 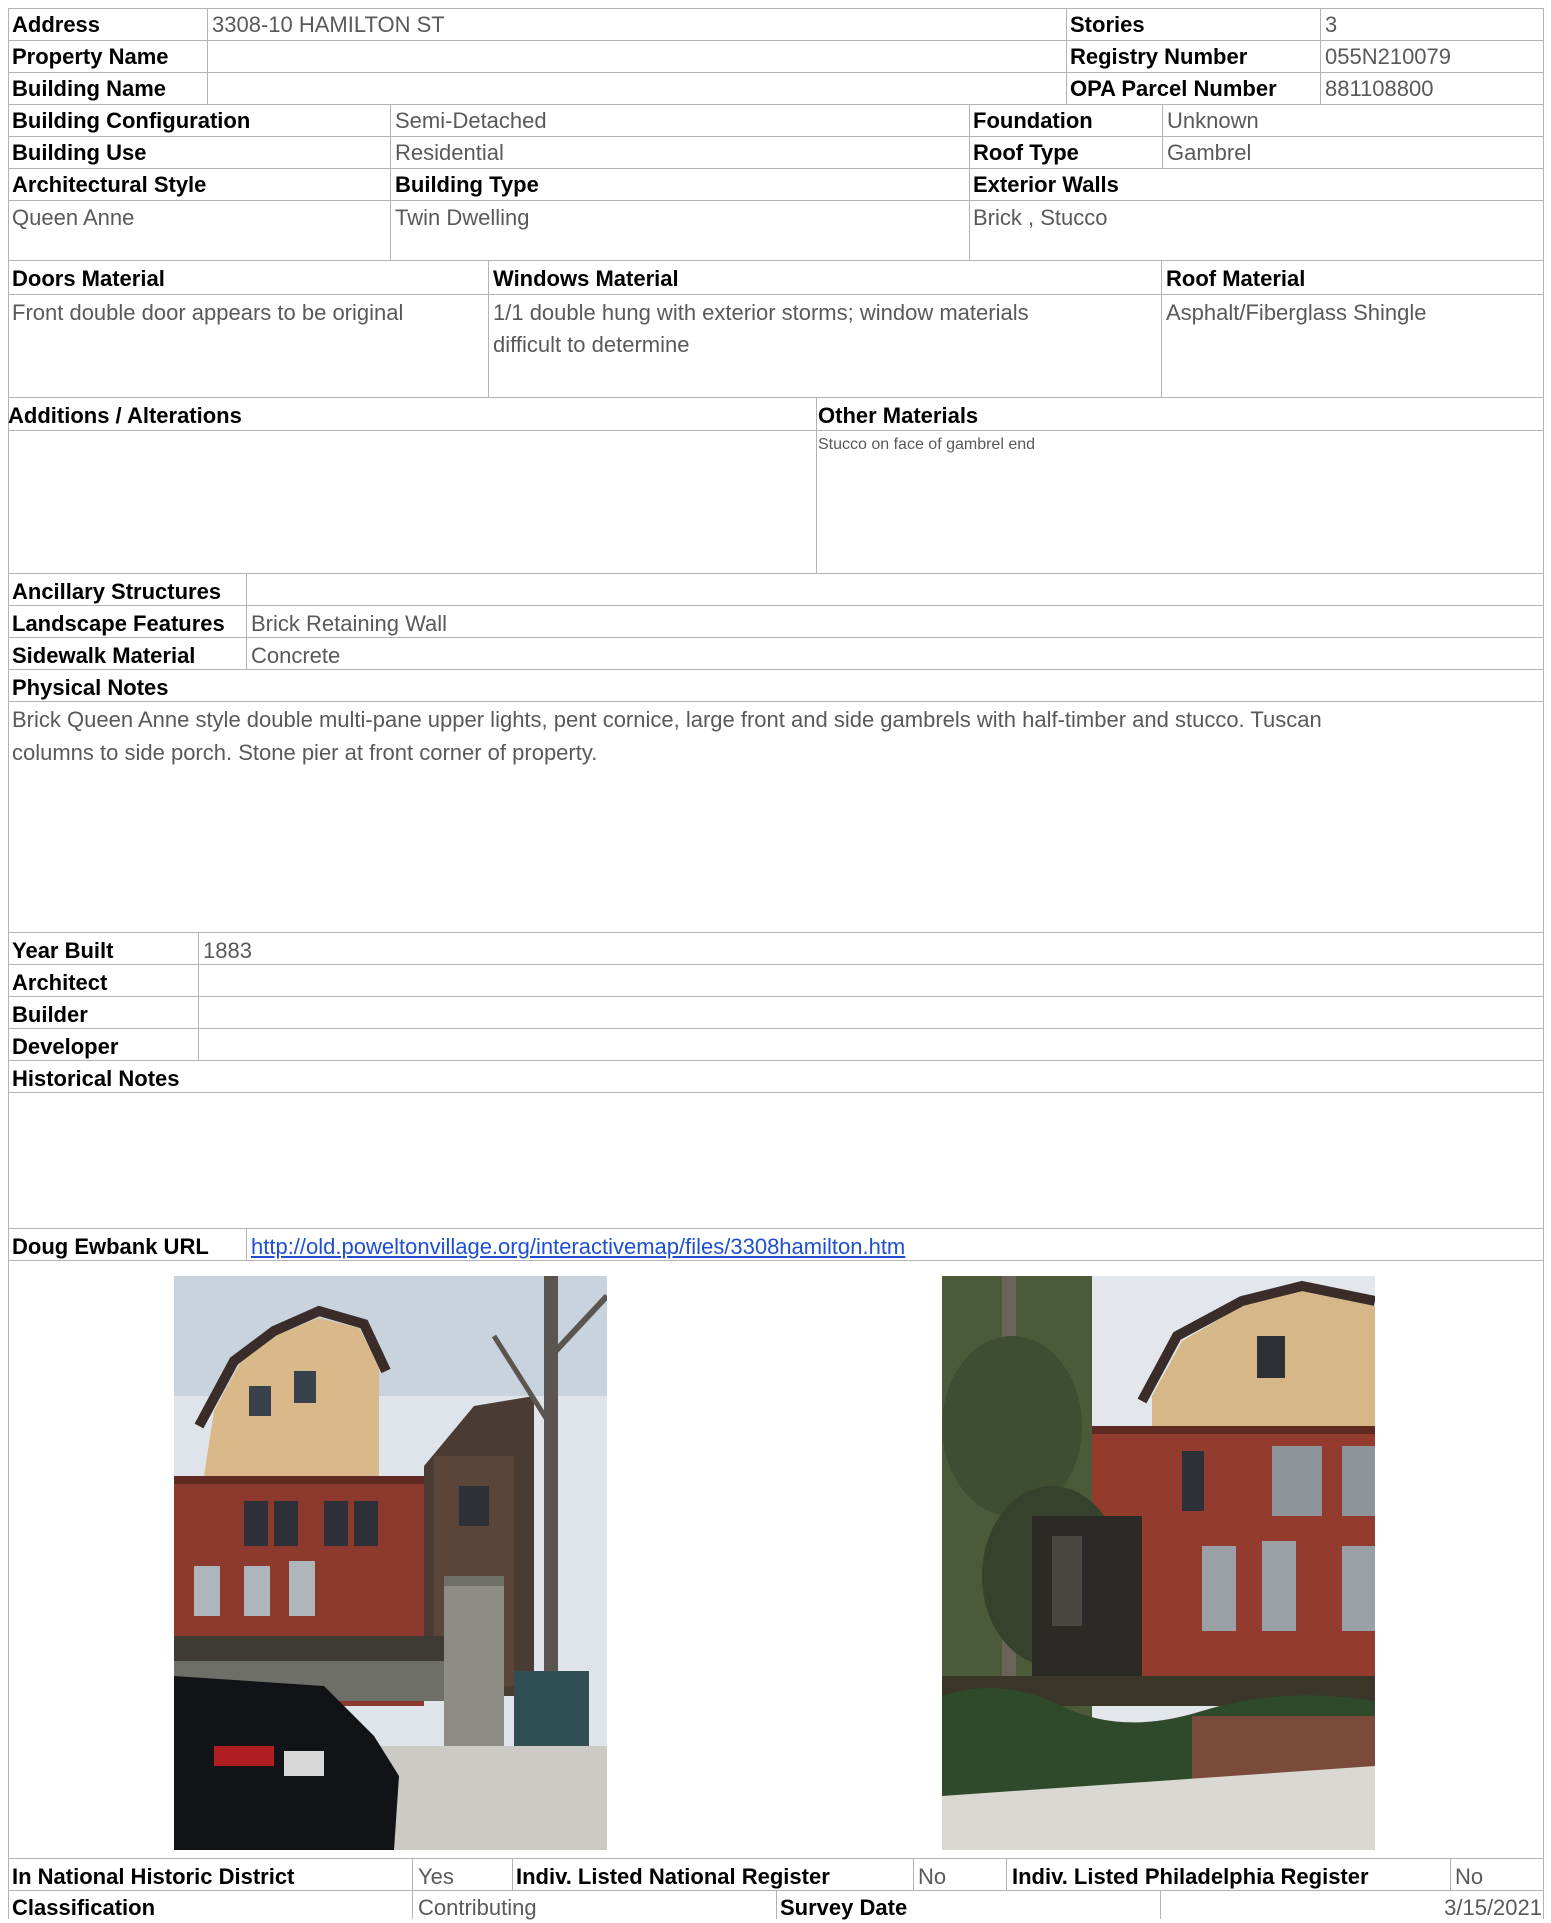 What do you see at coordinates (586, 278) in the screenshot?
I see `windows-material-label: Windows Material` at bounding box center [586, 278].